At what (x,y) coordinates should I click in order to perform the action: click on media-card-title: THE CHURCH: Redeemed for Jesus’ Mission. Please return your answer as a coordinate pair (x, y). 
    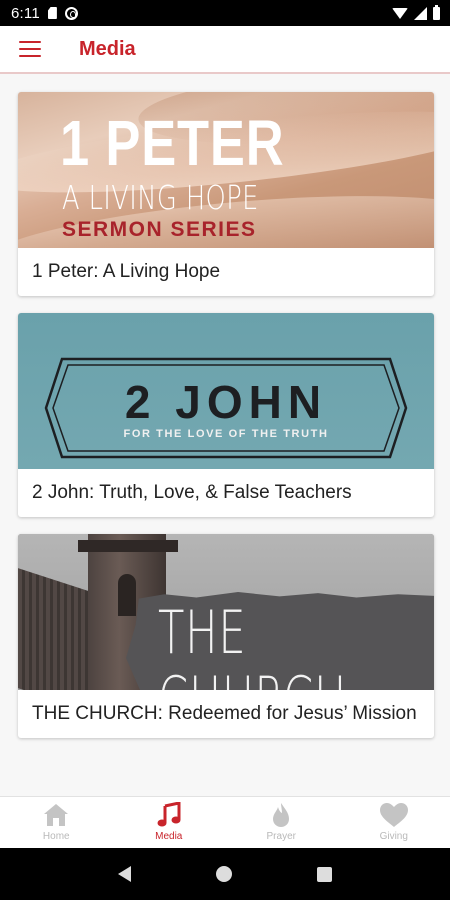
    Looking at the image, I should click on (224, 713).